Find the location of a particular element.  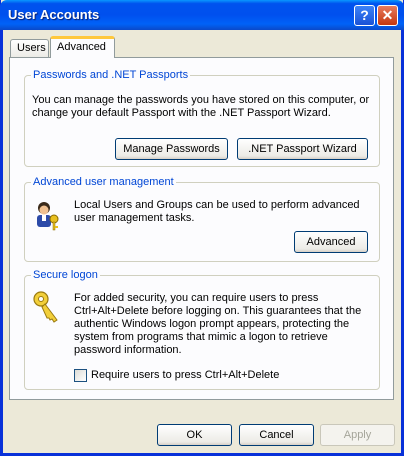

window-title: User Accounts is located at coordinates (54, 14).